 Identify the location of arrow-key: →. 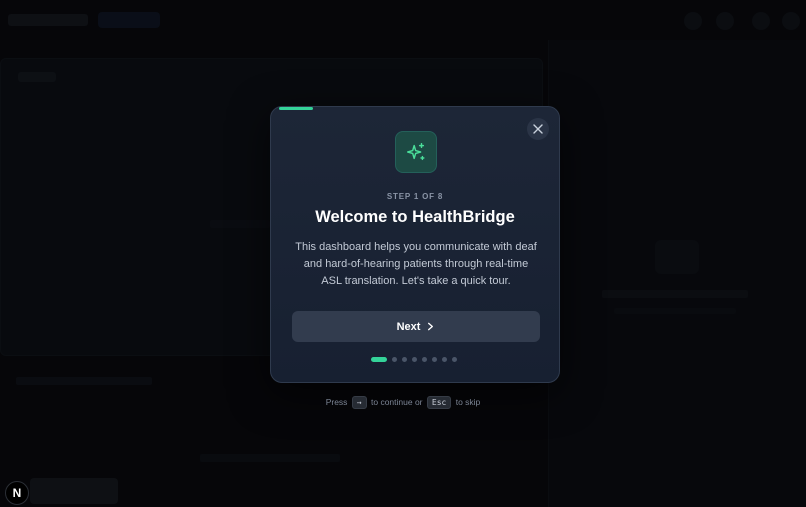
(359, 402).